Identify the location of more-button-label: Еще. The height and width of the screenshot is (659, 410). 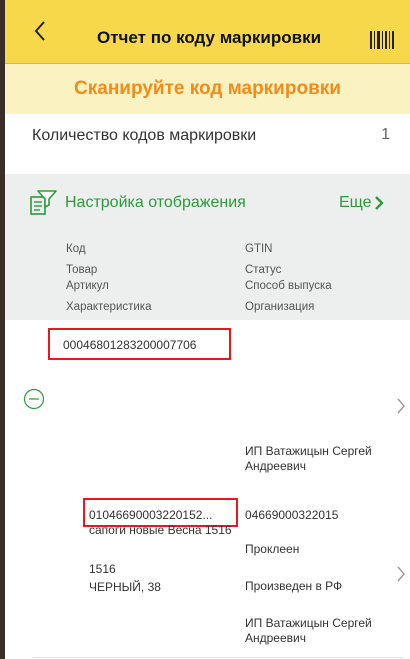
(355, 202).